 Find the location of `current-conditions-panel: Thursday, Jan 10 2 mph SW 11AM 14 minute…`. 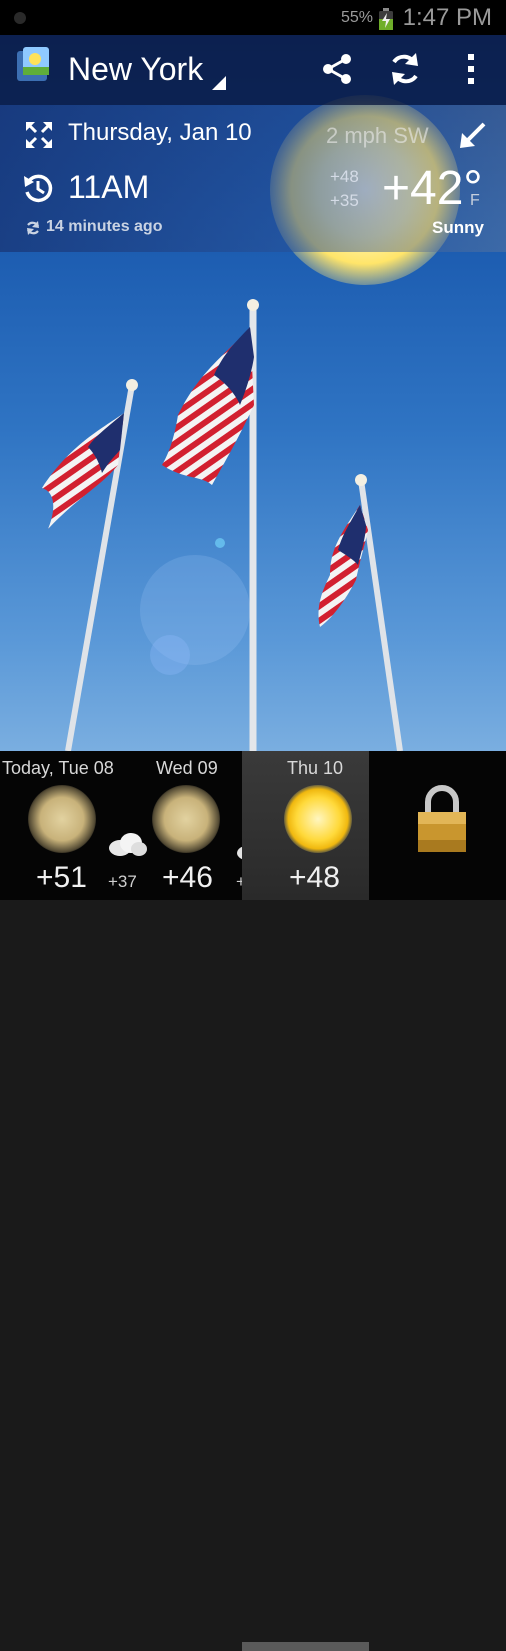

current-conditions-panel: Thursday, Jan 10 2 mph SW 11AM 14 minute… is located at coordinates (253, 178).